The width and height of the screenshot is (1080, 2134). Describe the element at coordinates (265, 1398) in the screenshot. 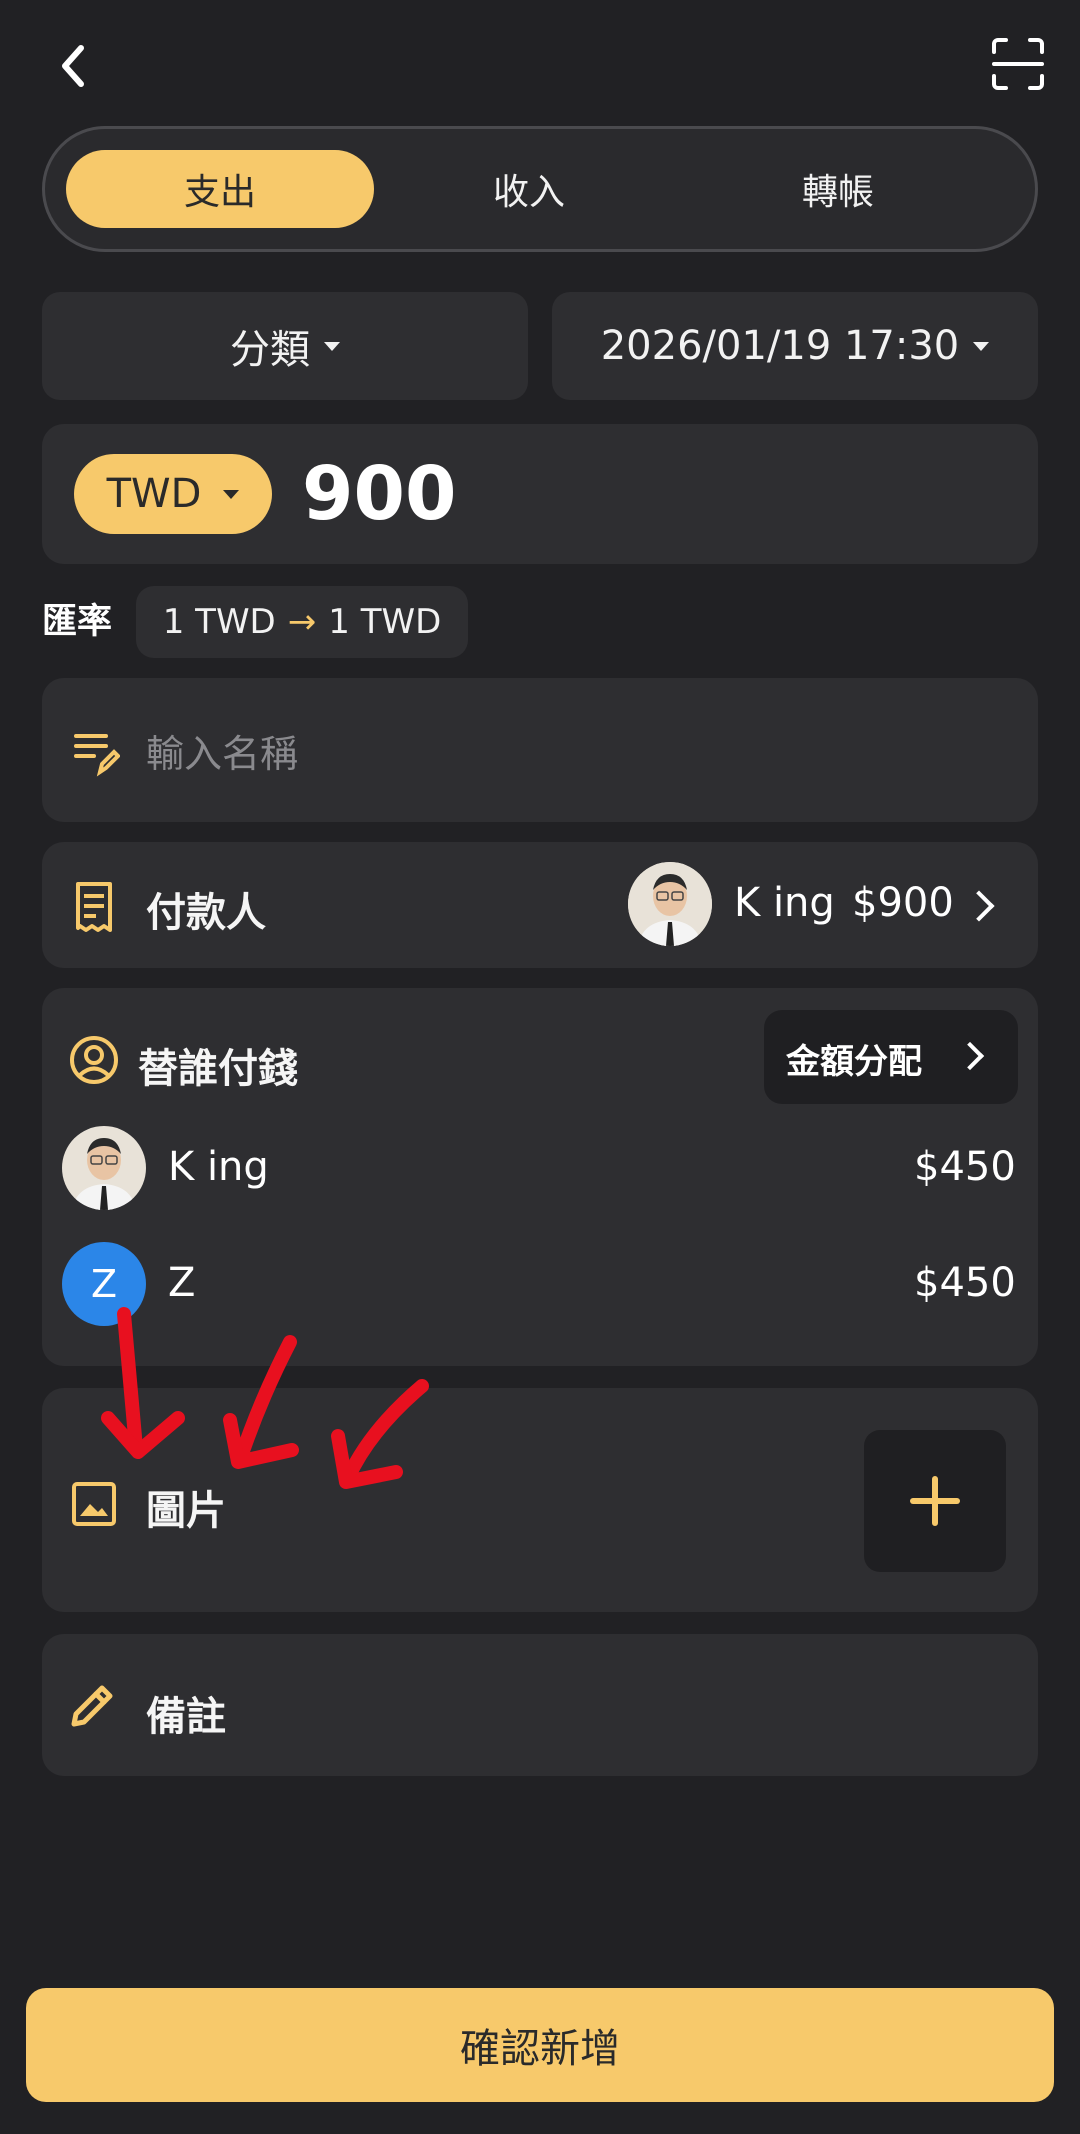

I see `annotation-arrows` at that location.